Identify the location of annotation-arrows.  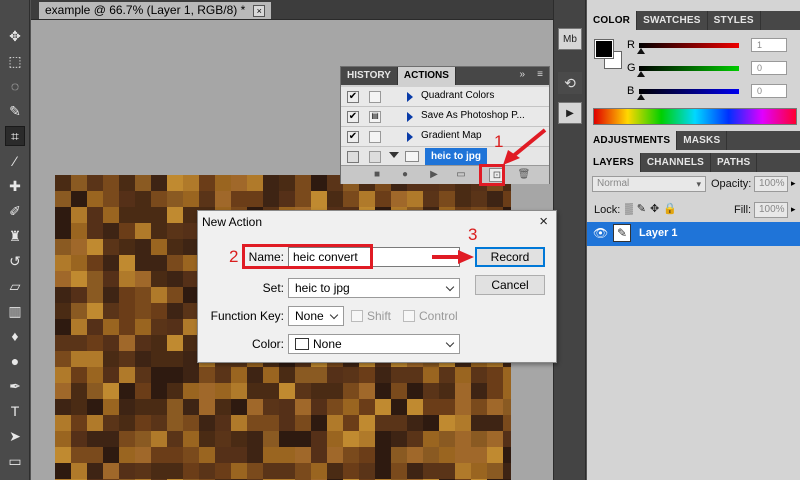
(489, 196).